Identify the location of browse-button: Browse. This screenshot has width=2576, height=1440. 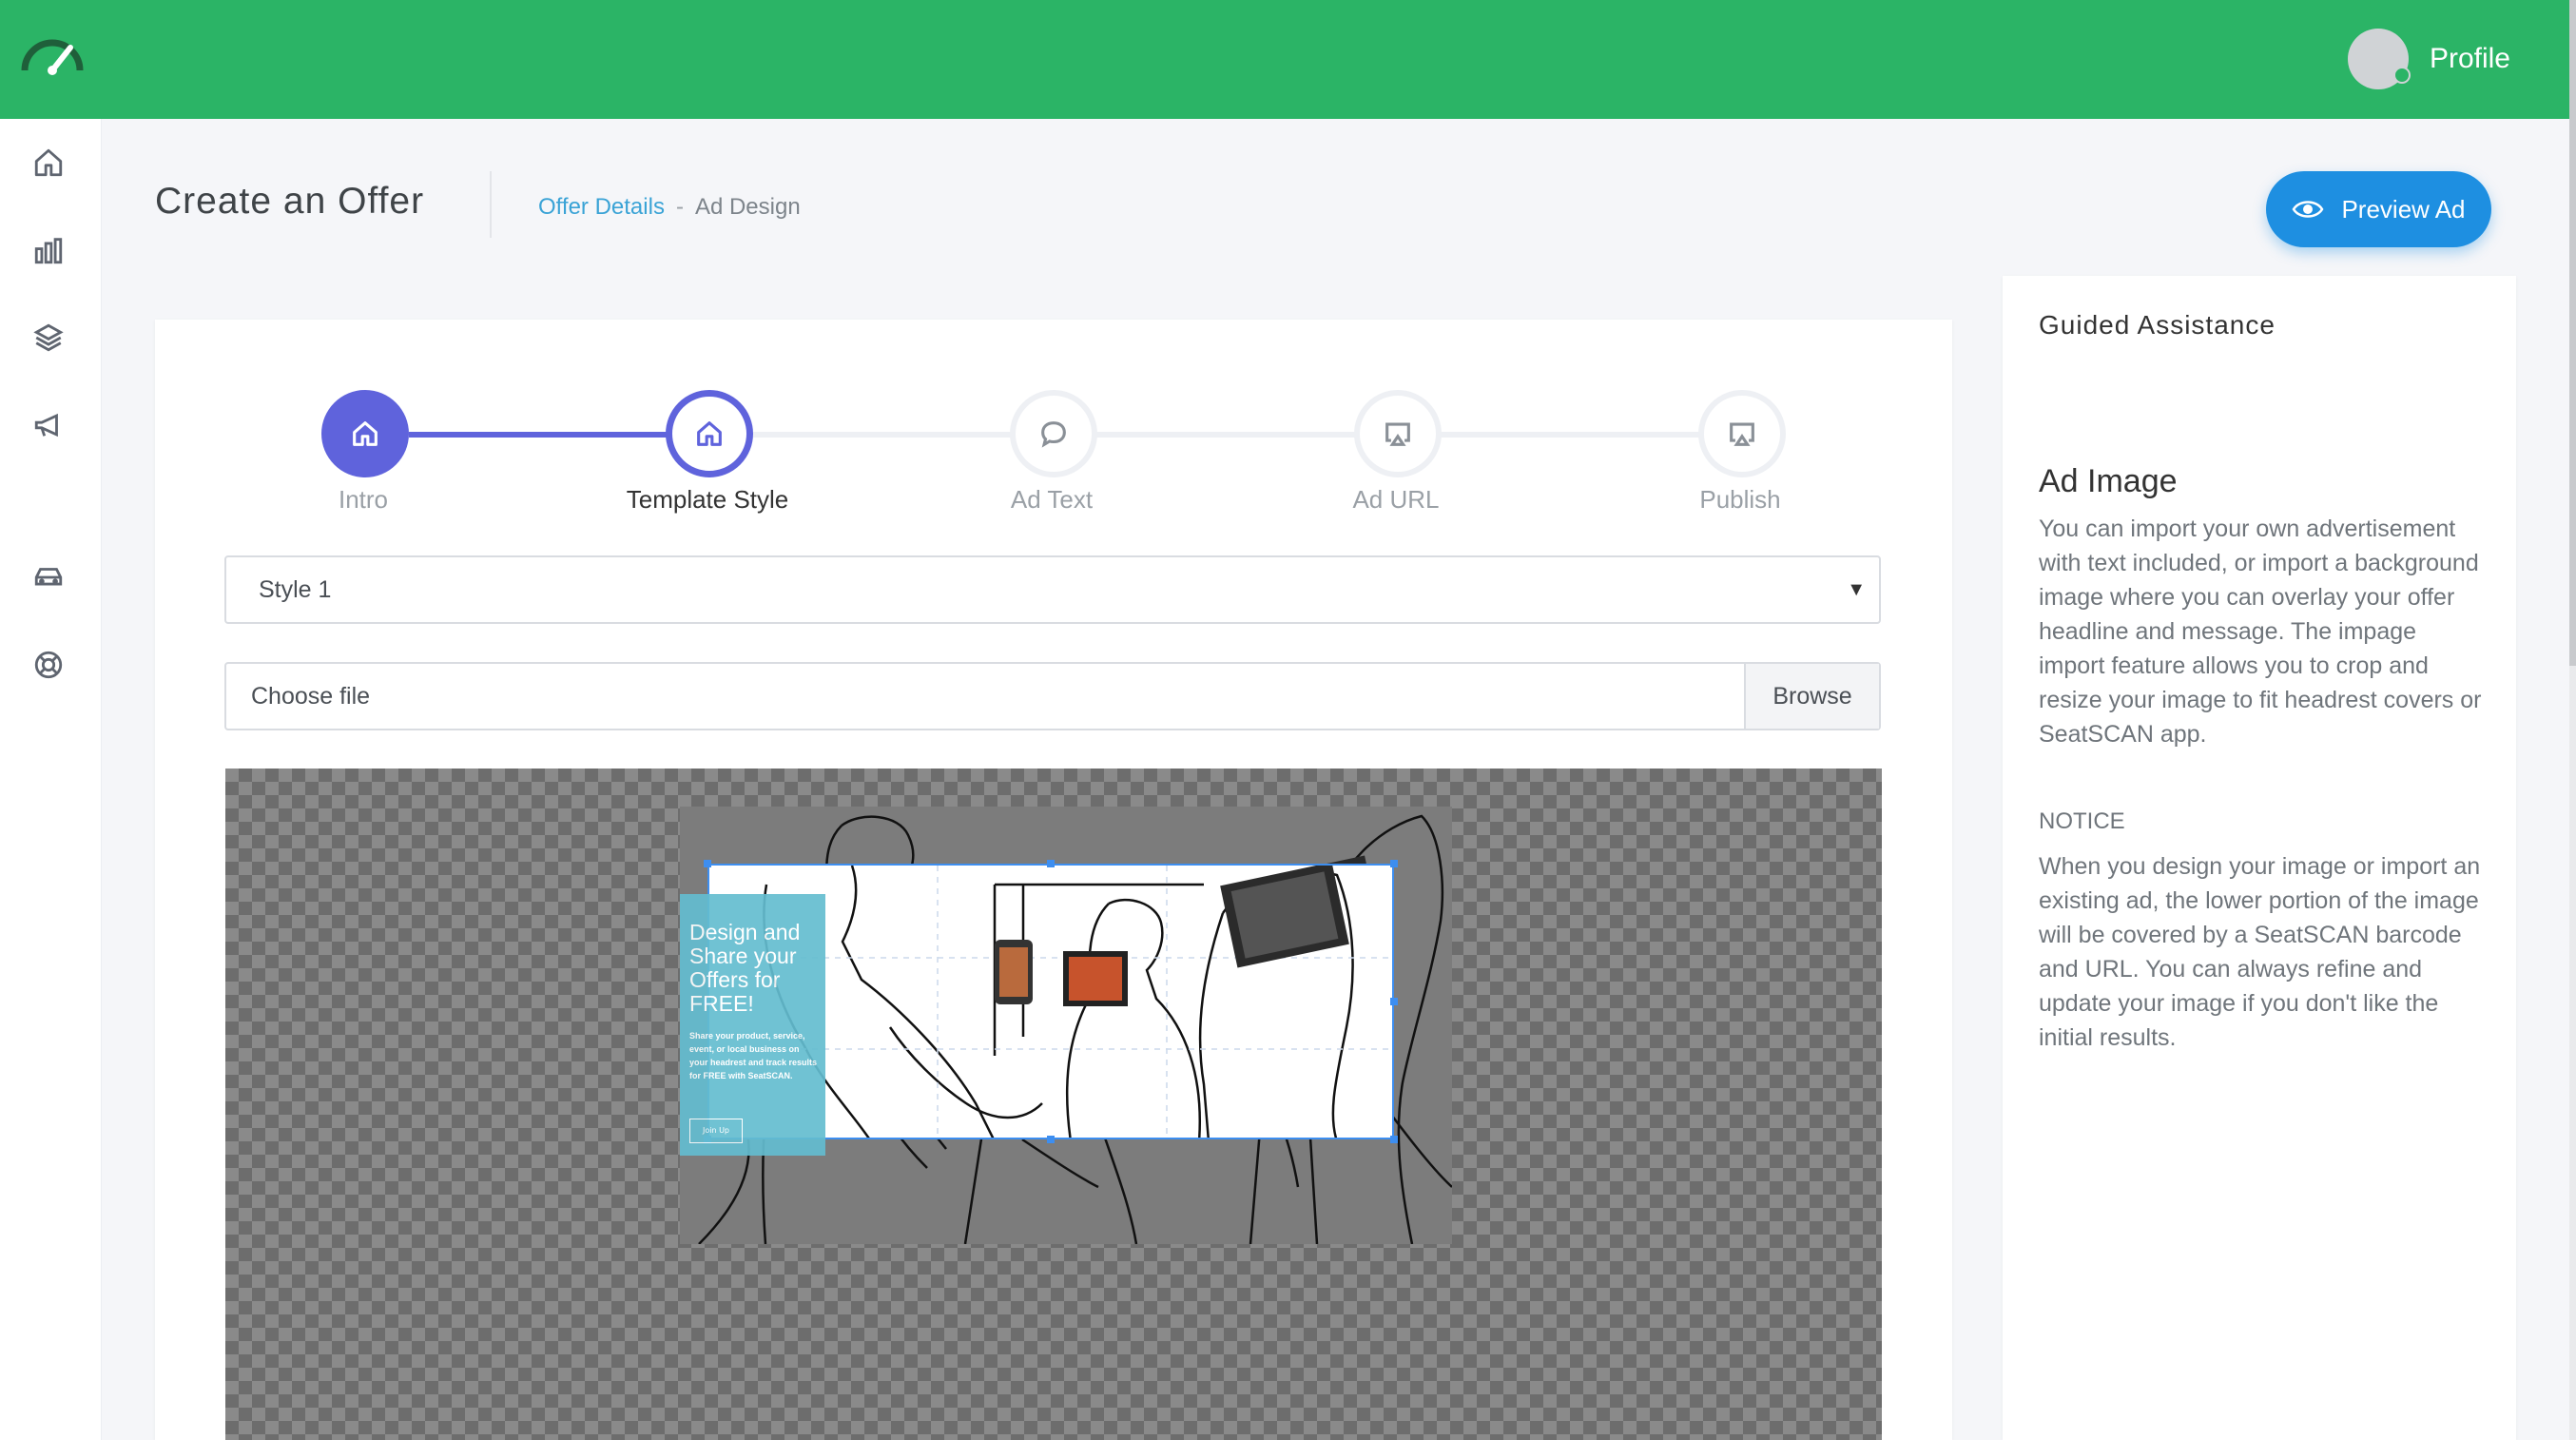
(1811, 696).